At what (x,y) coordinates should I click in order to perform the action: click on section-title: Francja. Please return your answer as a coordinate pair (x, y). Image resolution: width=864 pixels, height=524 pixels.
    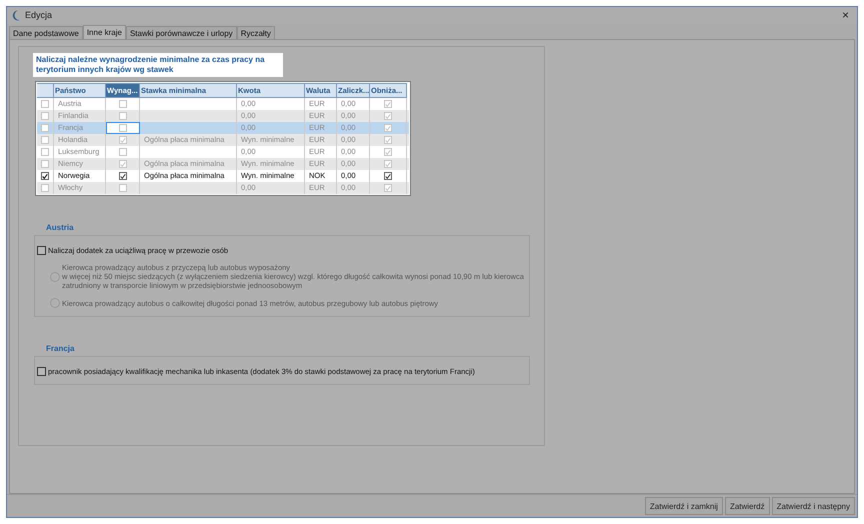
    Looking at the image, I should click on (61, 348).